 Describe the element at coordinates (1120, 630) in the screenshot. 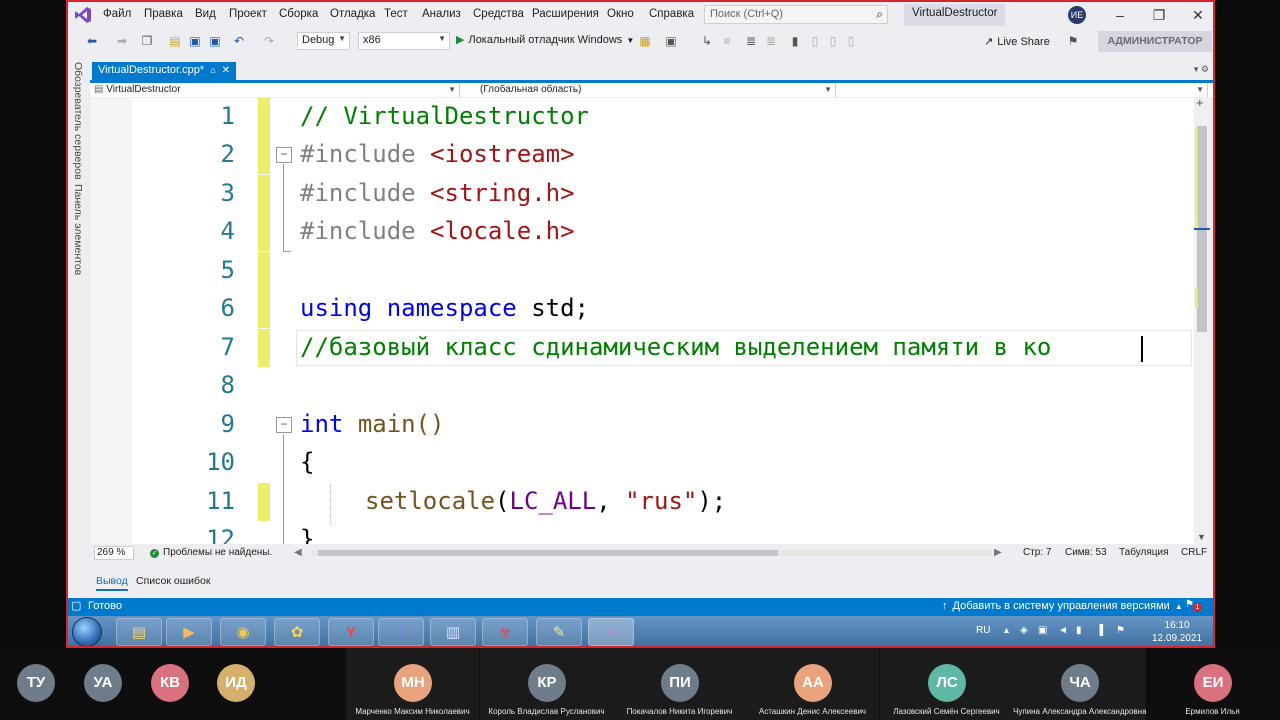

I see `action-center-icon: ⚑` at that location.